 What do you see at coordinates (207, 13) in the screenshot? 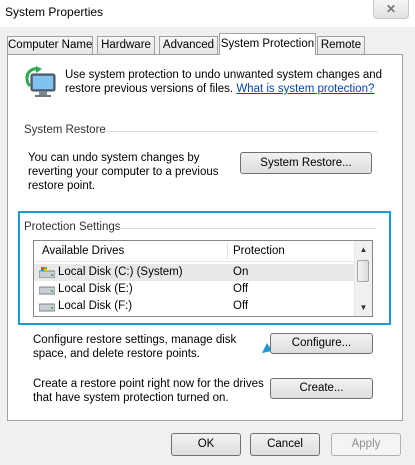
I see `title-bar: System Properties ✕` at bounding box center [207, 13].